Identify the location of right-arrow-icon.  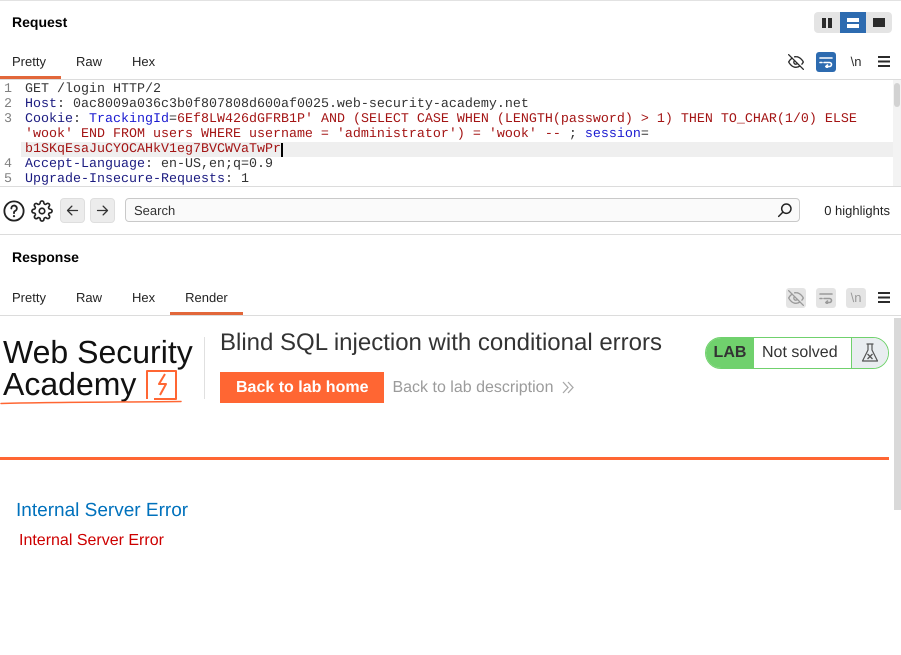
(102, 210).